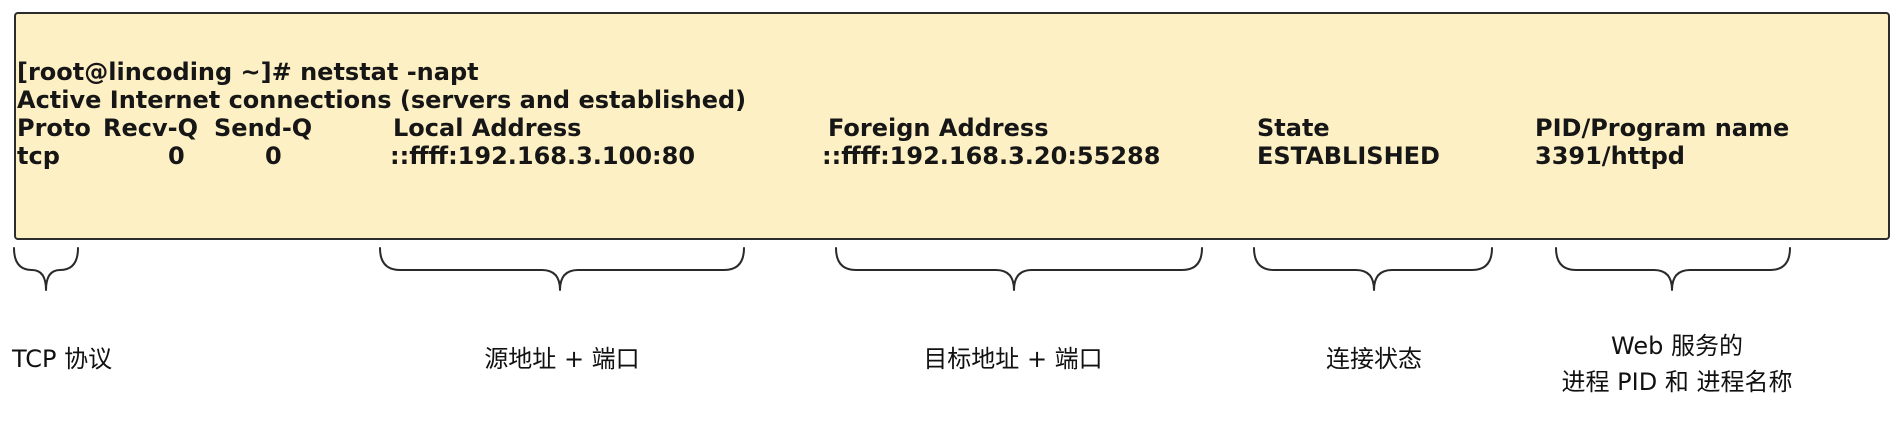  Describe the element at coordinates (543, 156) in the screenshot. I see `row-local-address: ::ffff:192.168.3.100:80` at that location.